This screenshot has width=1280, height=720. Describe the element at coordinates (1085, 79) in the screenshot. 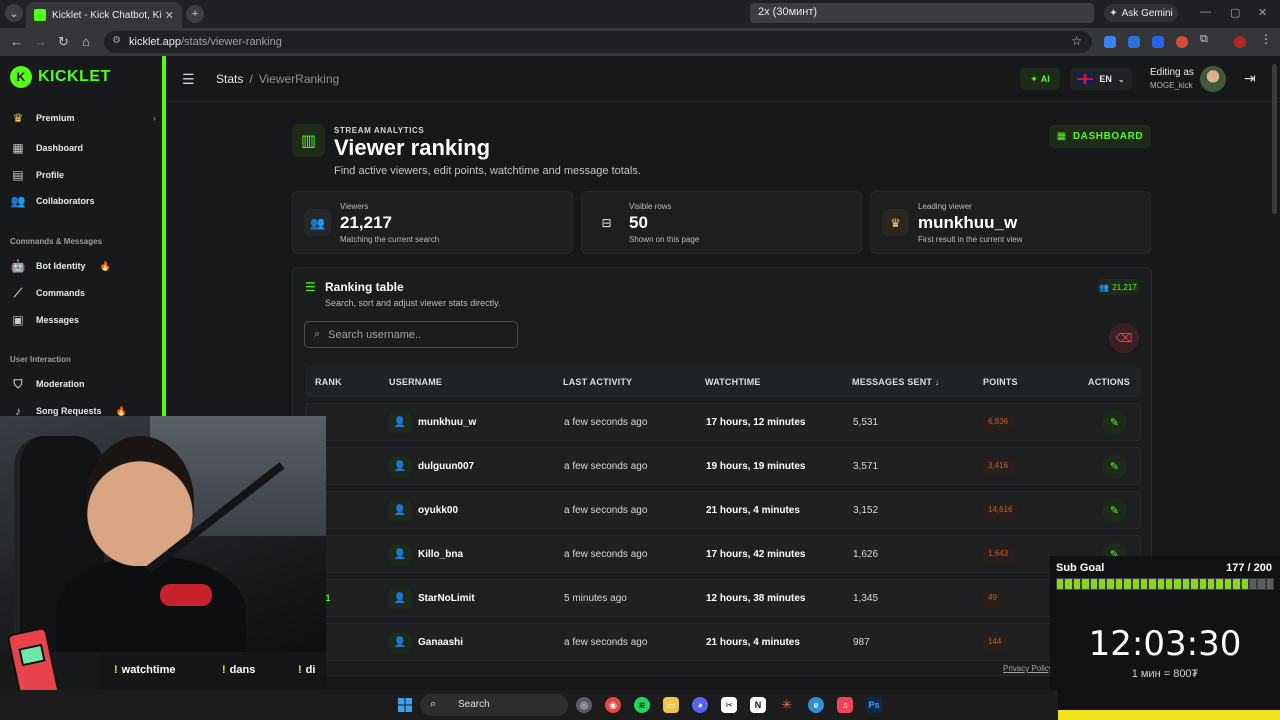

I see `uk-flag-icon` at that location.